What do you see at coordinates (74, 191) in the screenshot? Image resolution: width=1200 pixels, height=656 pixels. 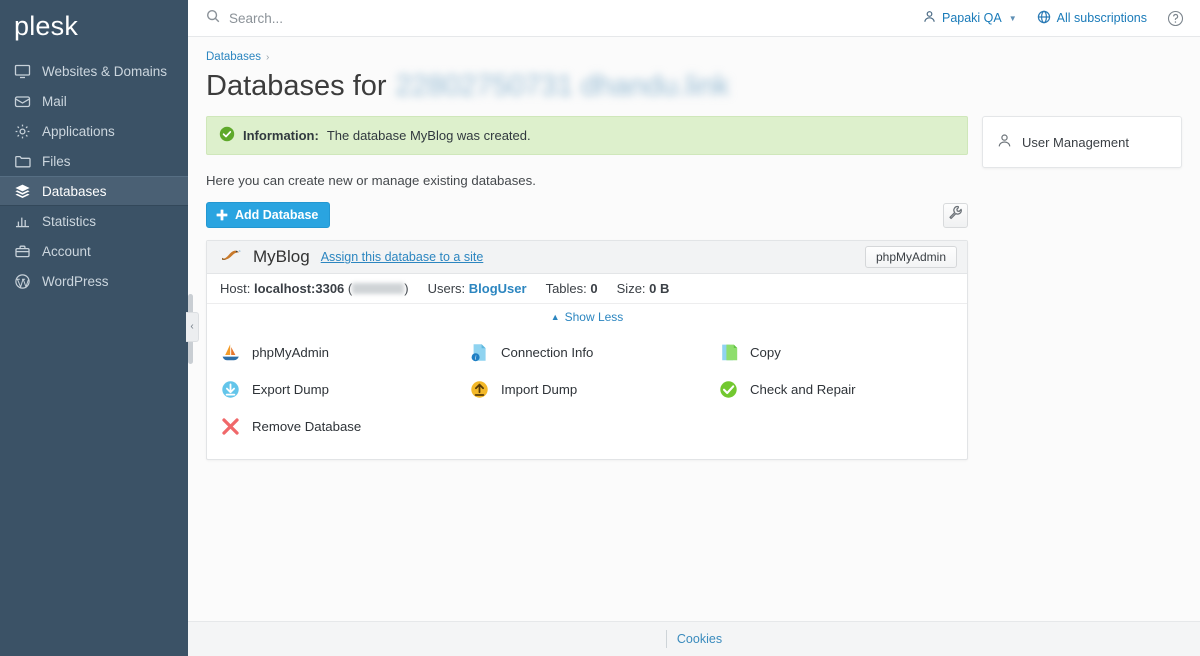 I see `sidebar-item-label: Databases` at bounding box center [74, 191].